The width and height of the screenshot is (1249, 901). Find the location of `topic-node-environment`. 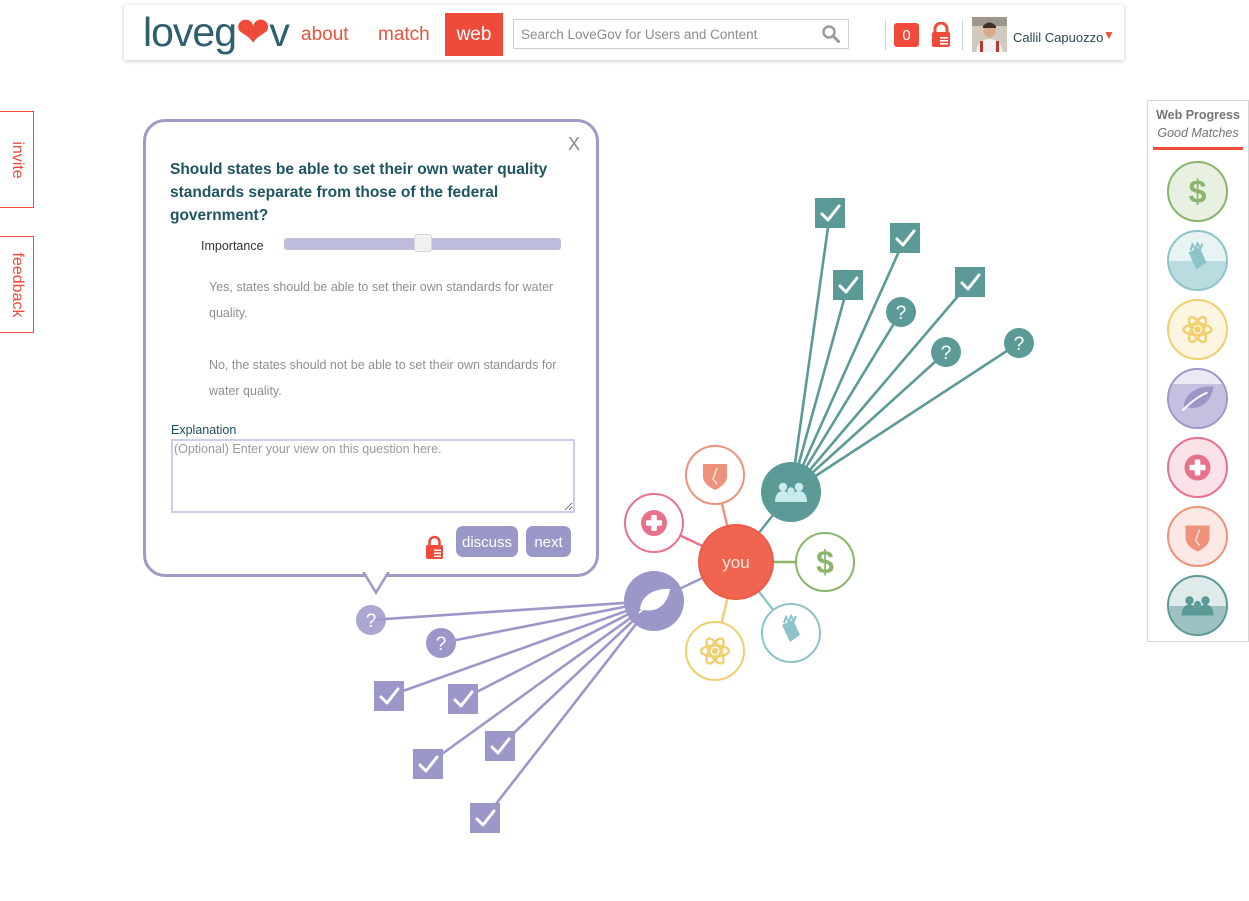

topic-node-environment is located at coordinates (654, 601).